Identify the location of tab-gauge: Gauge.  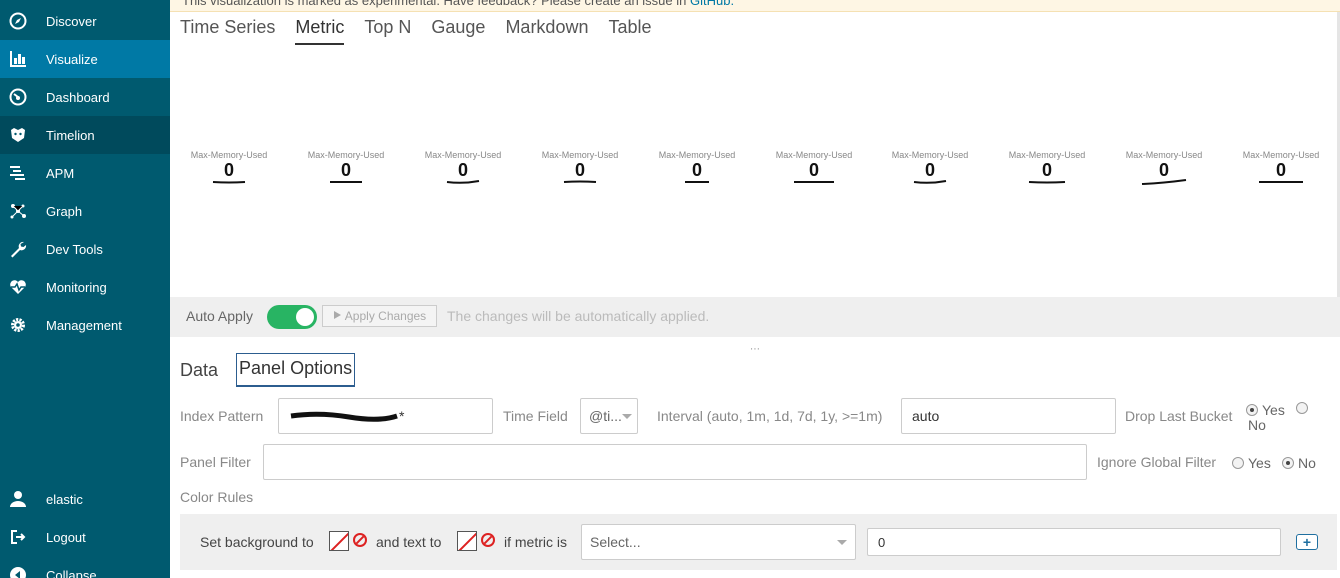
(458, 31).